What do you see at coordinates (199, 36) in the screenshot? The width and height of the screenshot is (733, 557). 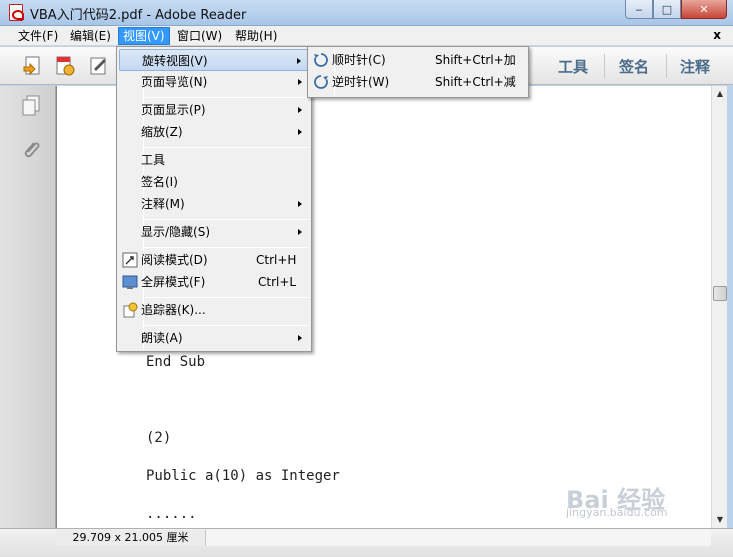 I see `menu-window: 窗口(W)` at bounding box center [199, 36].